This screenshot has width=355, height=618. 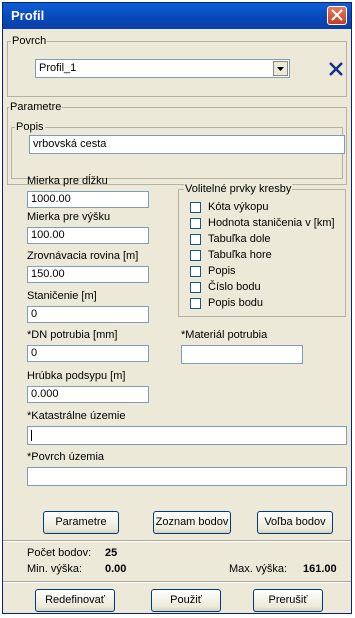 I want to click on dropdown-arrow-button, so click(x=280, y=68).